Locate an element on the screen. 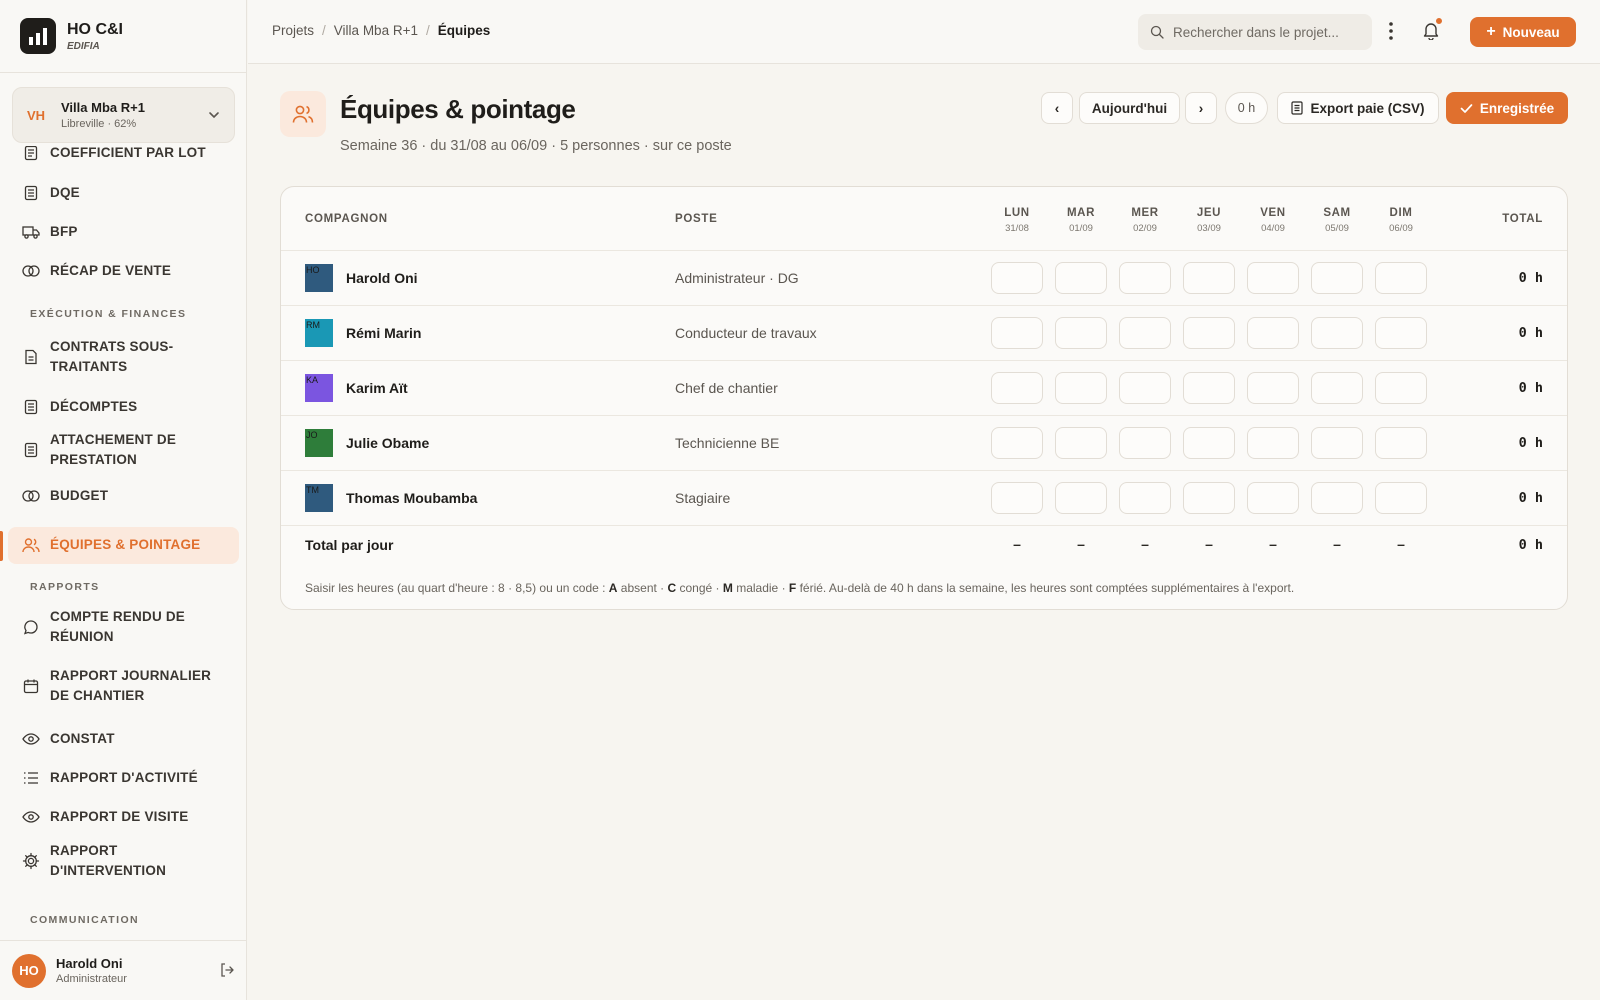  nav-item-rapport-intervention: RAPPORT D'INTERVENTION is located at coordinates (123, 861).